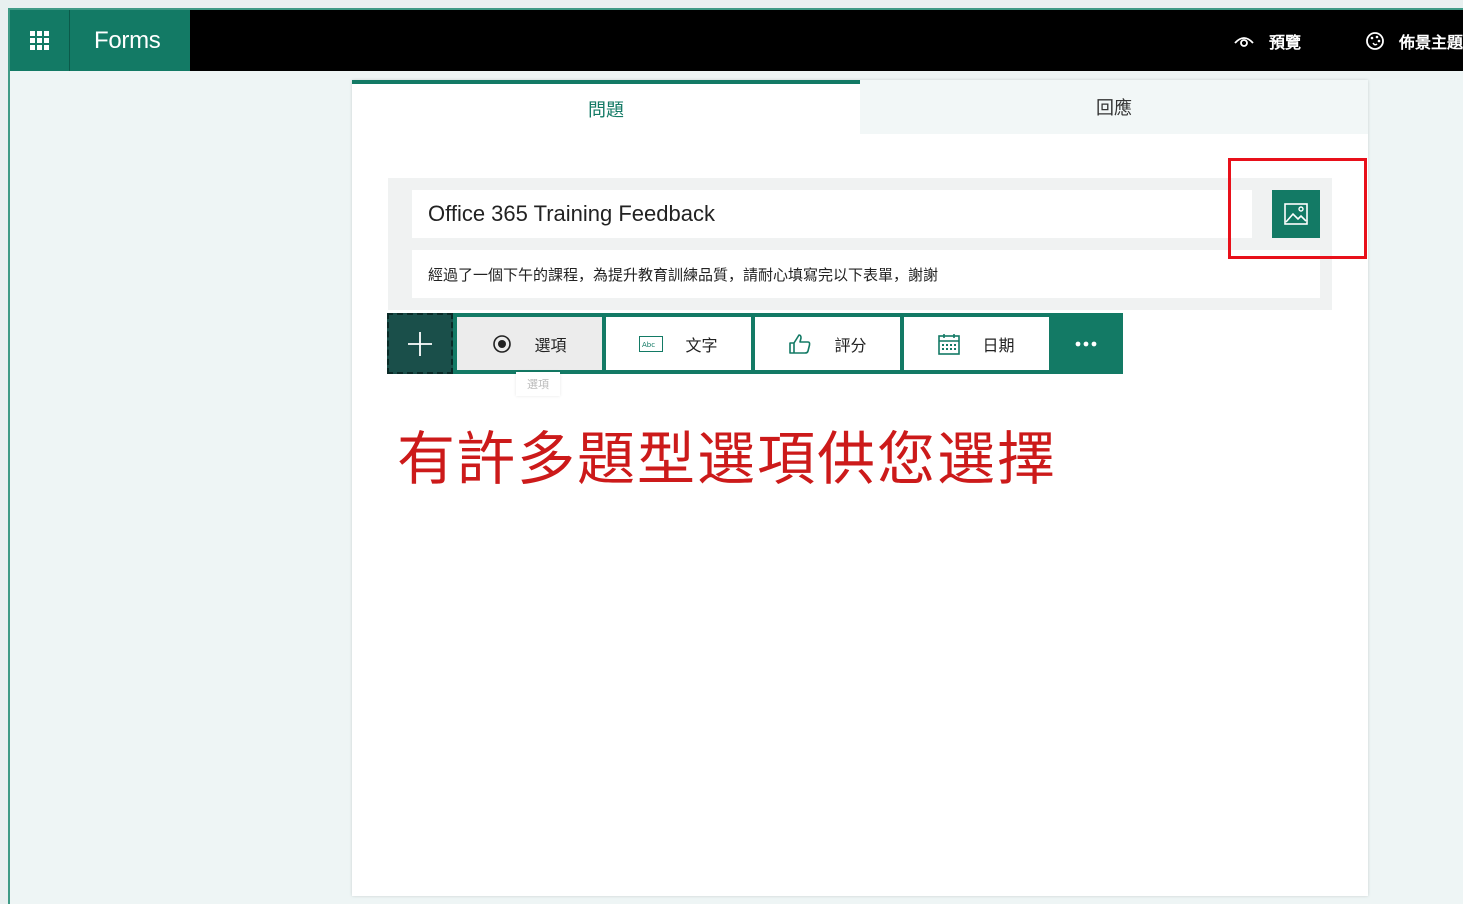 The image size is (1463, 904). I want to click on top-bar: Forms 預覽 佈景主題, so click(736, 40).